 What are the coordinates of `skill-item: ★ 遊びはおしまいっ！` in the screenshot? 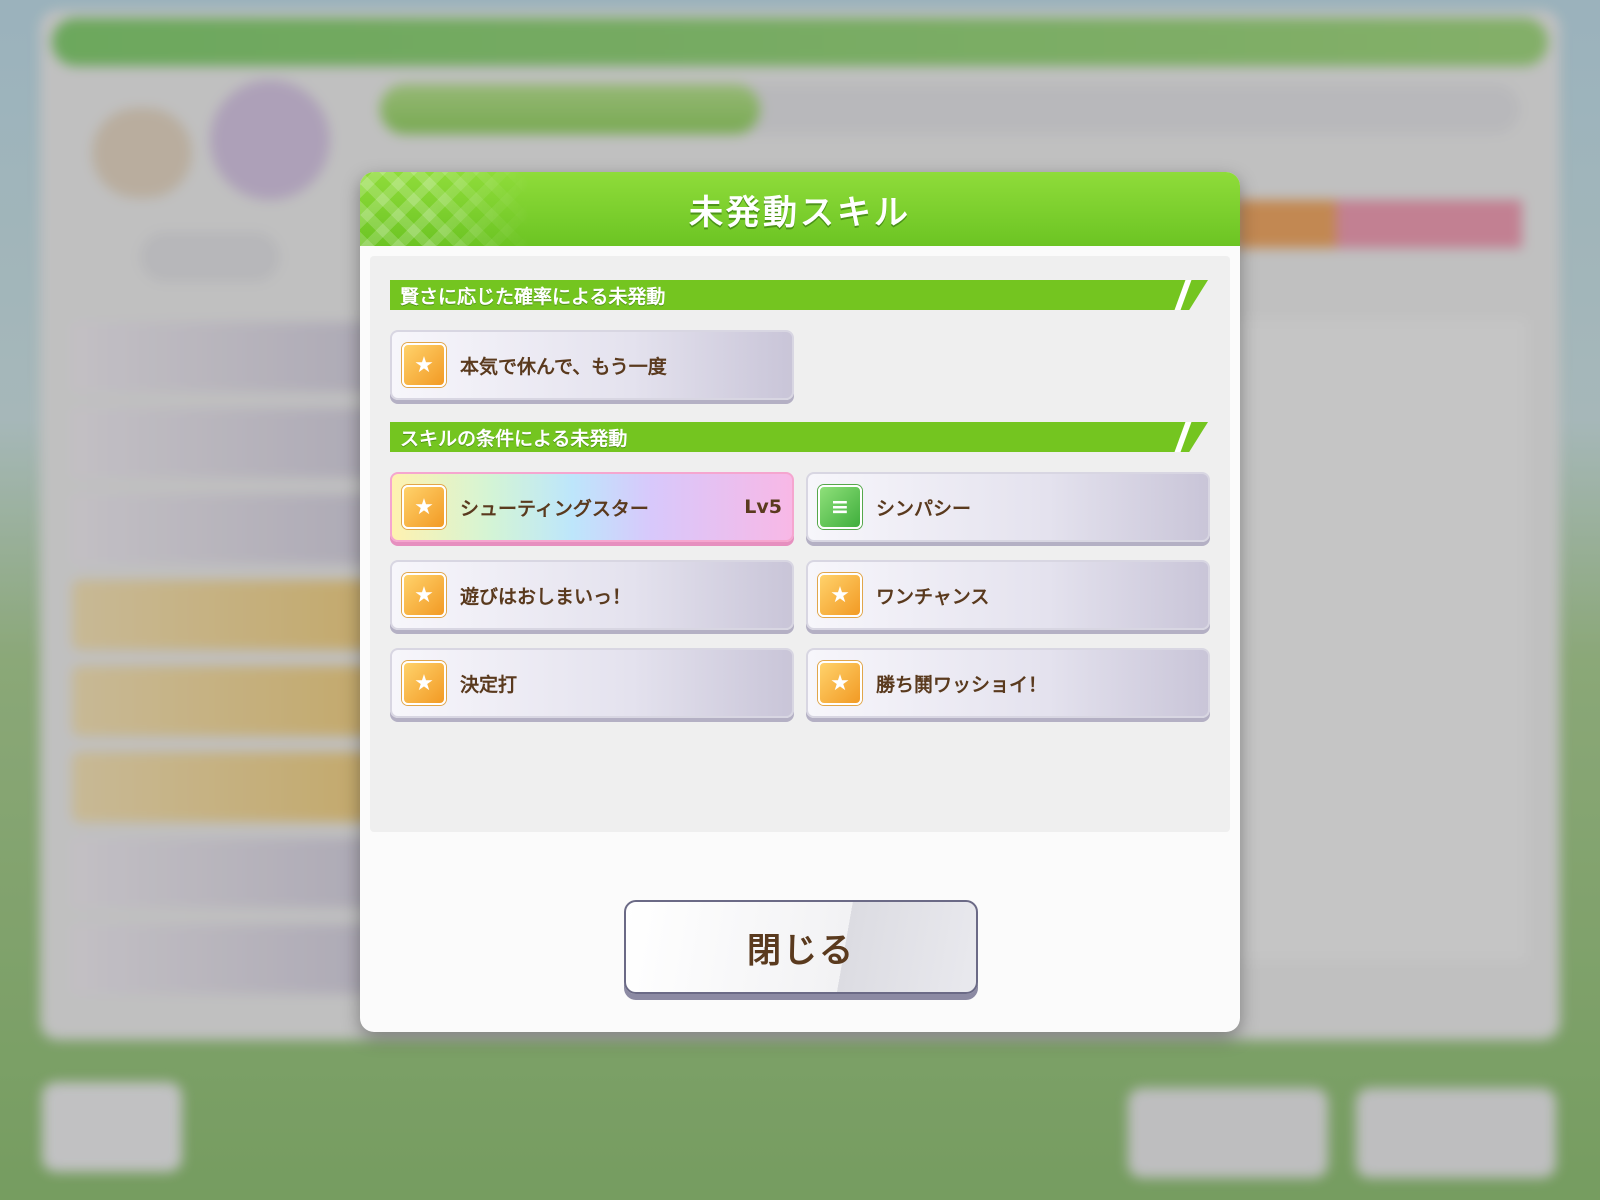 It's located at (592, 595).